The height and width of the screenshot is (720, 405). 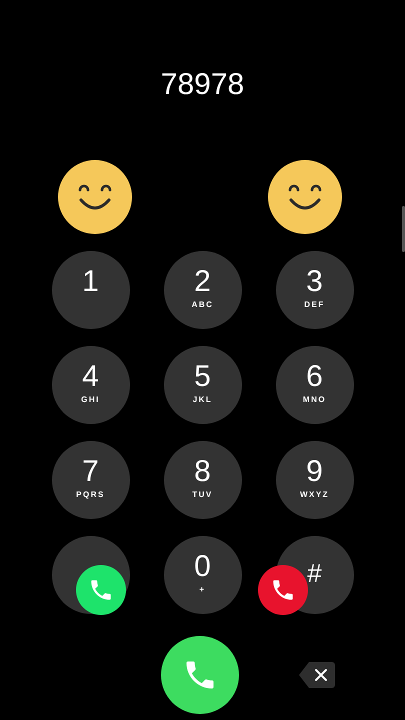 What do you see at coordinates (202, 85) in the screenshot?
I see `dialed-number: 78978` at bounding box center [202, 85].